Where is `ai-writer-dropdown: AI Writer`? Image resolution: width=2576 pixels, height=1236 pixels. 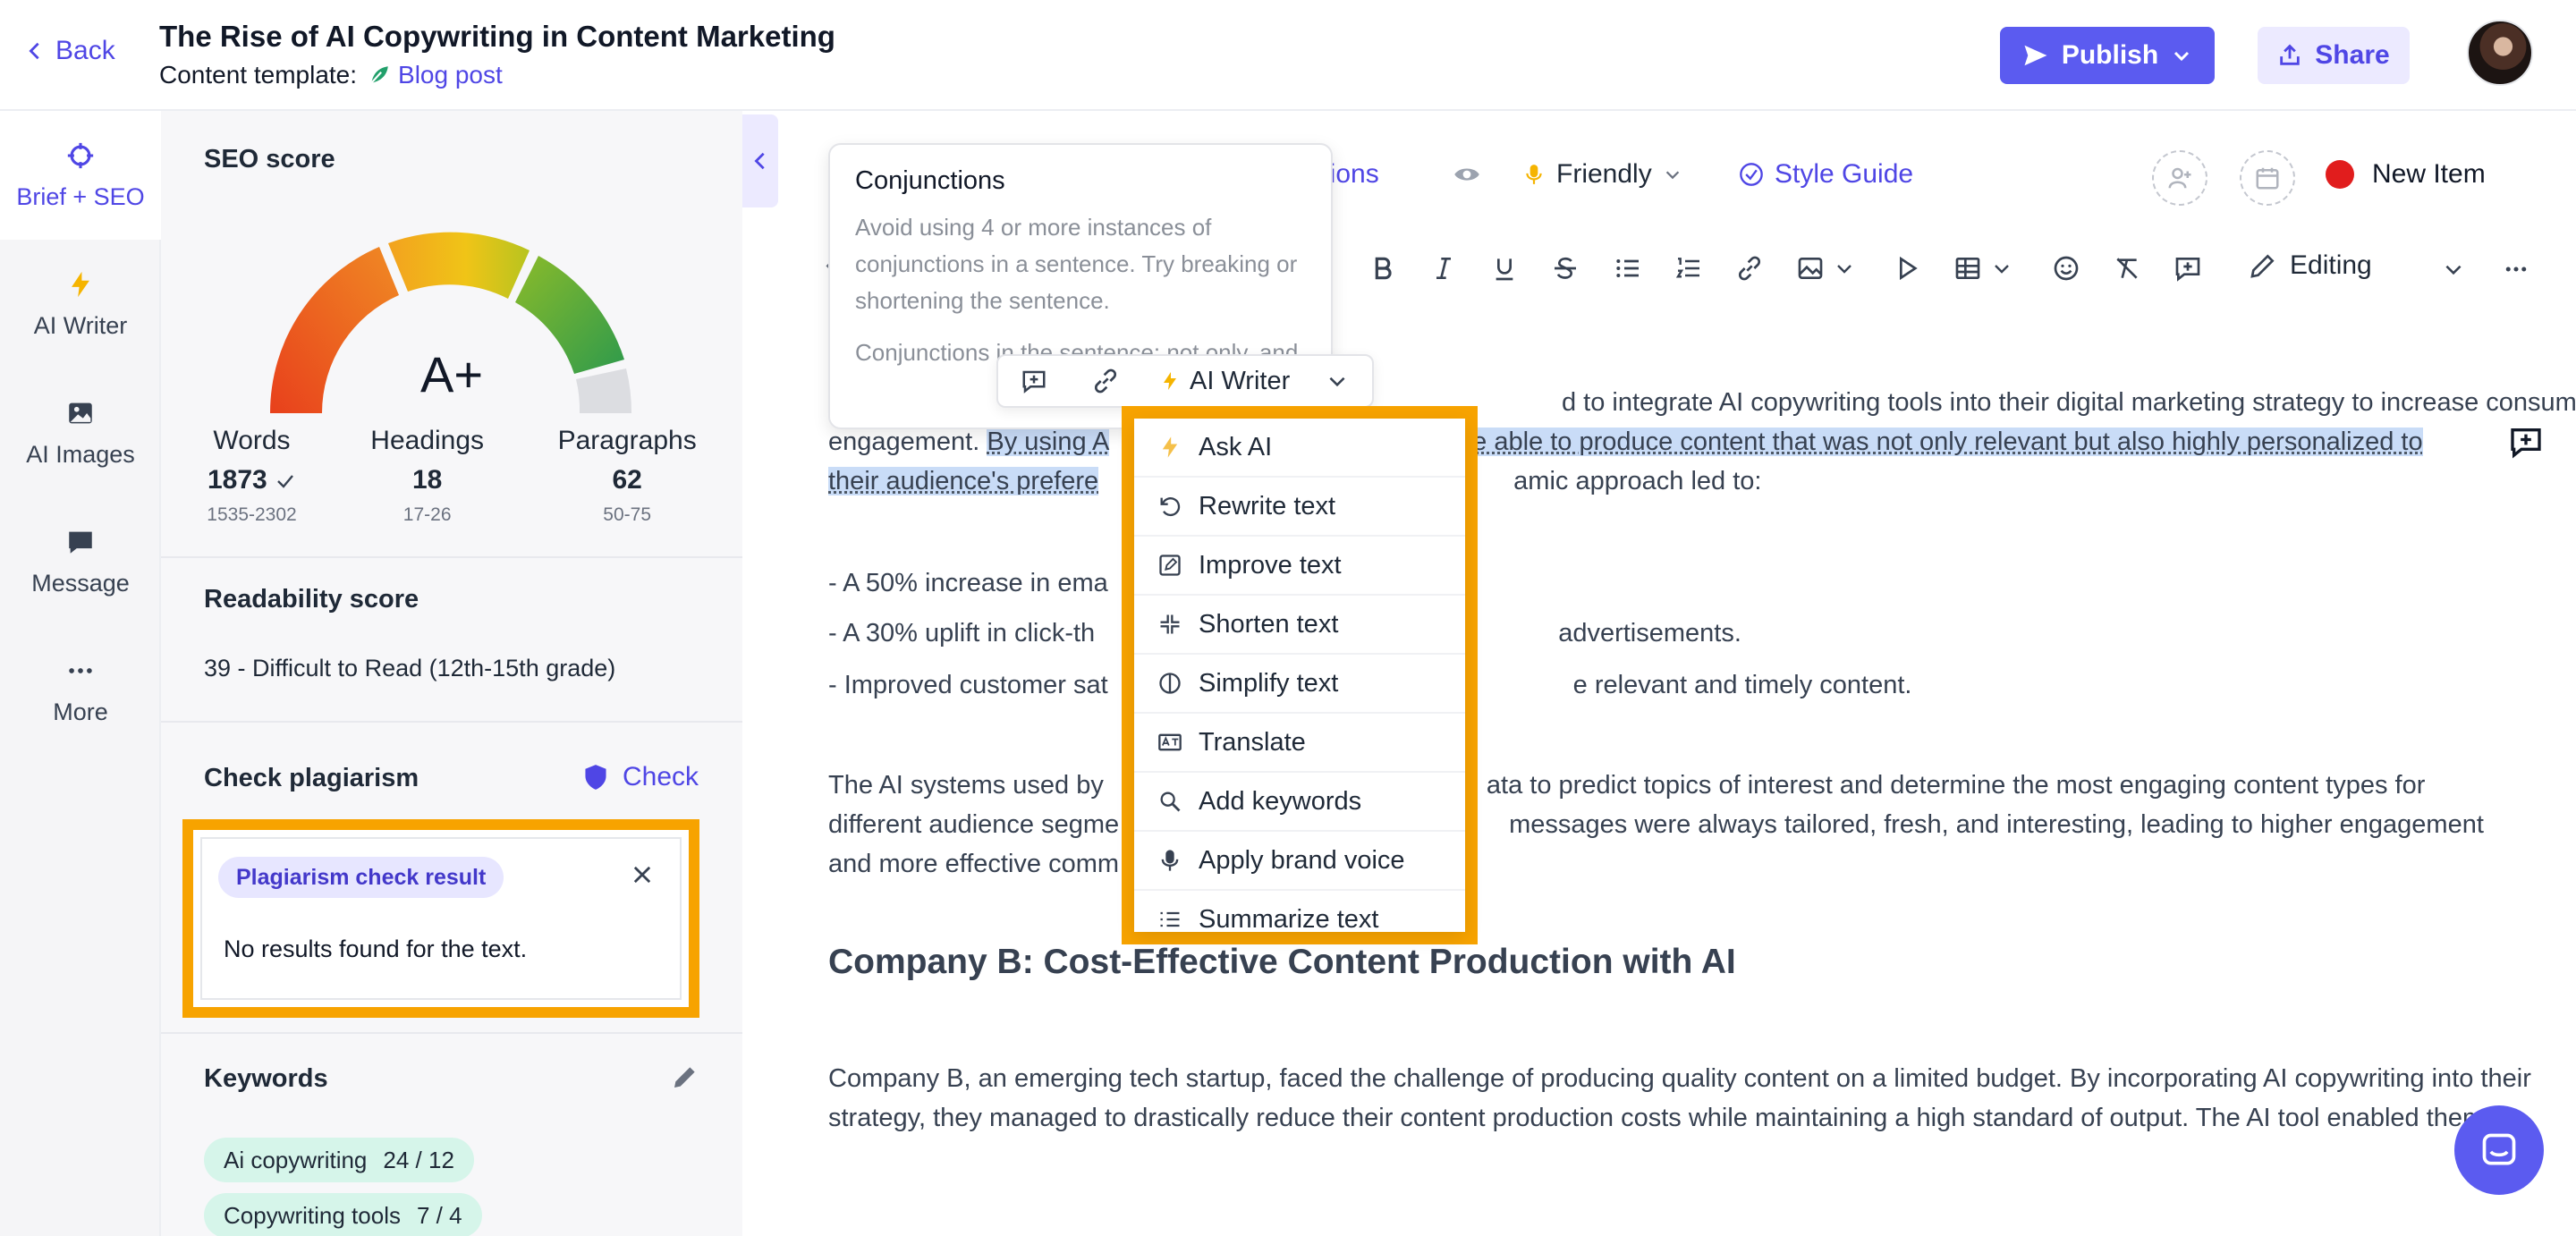
ai-writer-dropdown: AI Writer is located at coordinates (1245, 381).